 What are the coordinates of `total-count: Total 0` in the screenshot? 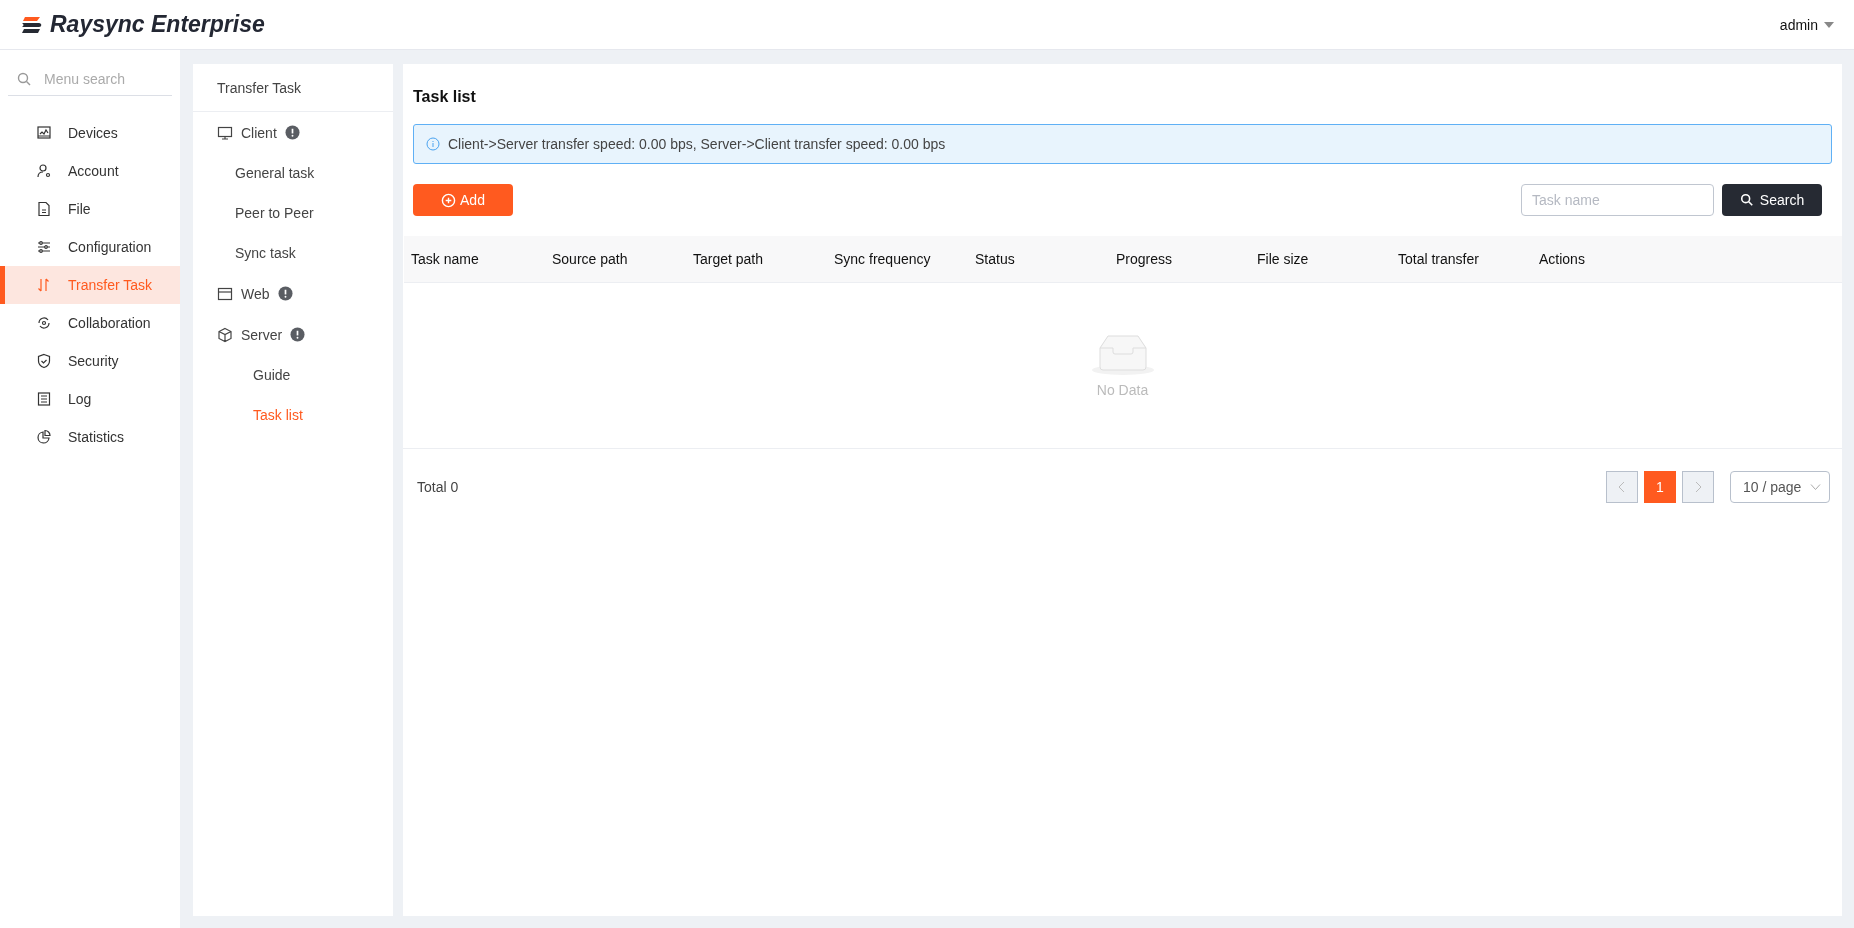 It's located at (438, 487).